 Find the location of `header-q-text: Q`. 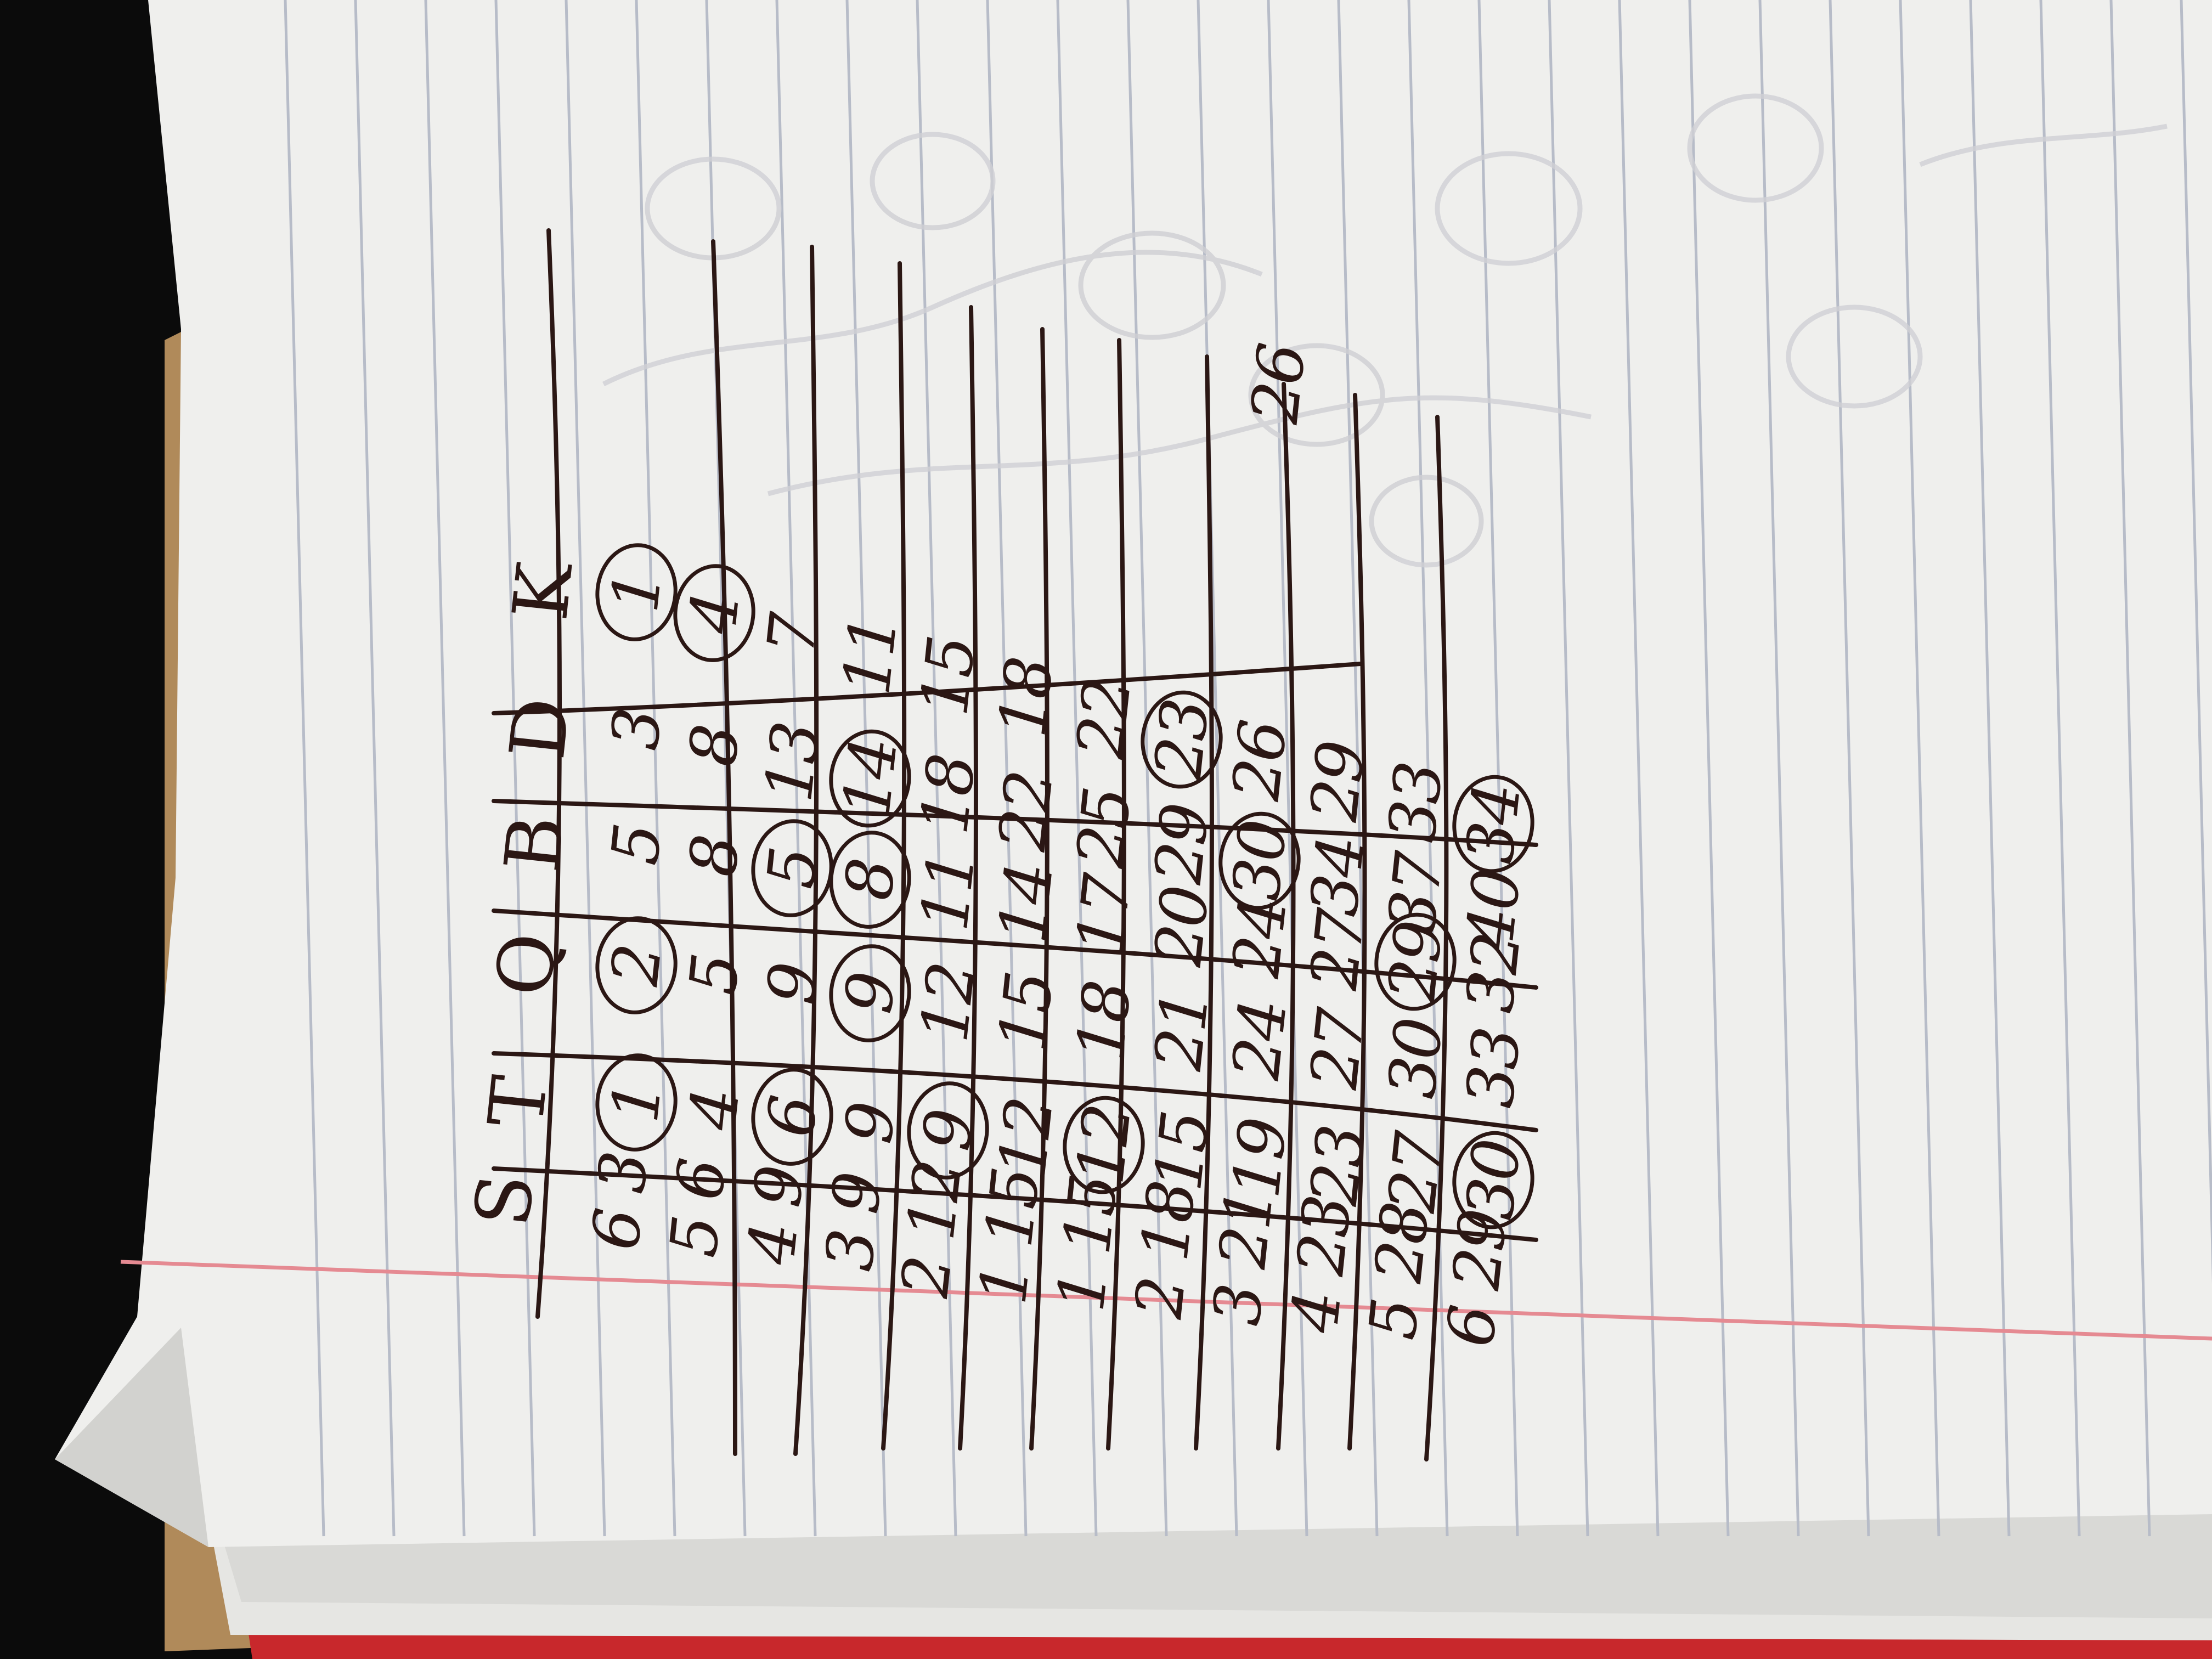

header-q-text: Q is located at coordinates (526, 966).